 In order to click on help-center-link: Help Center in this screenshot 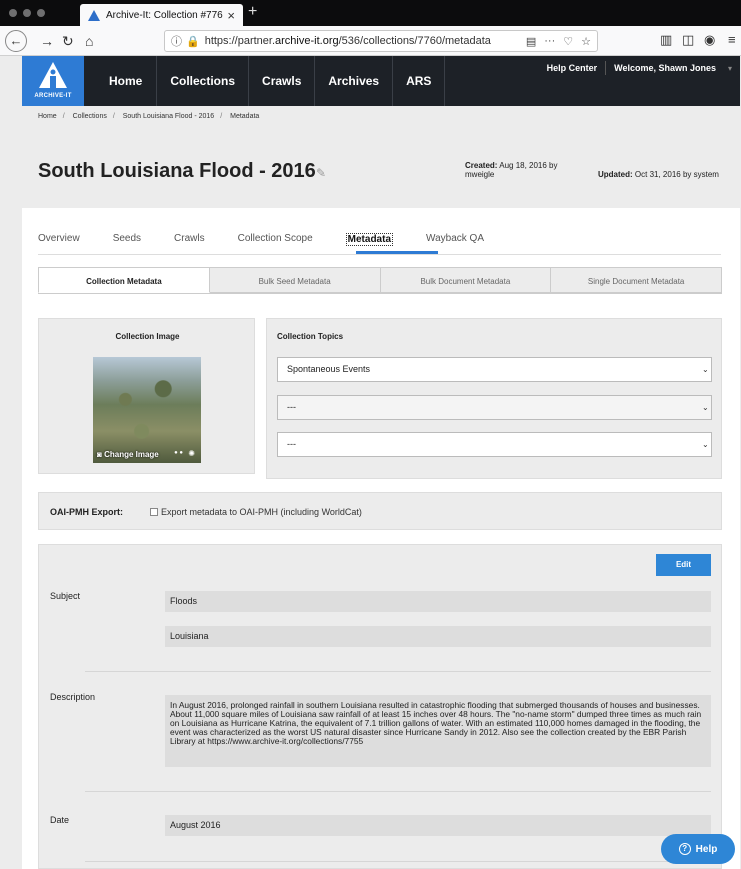, I will do `click(572, 68)`.